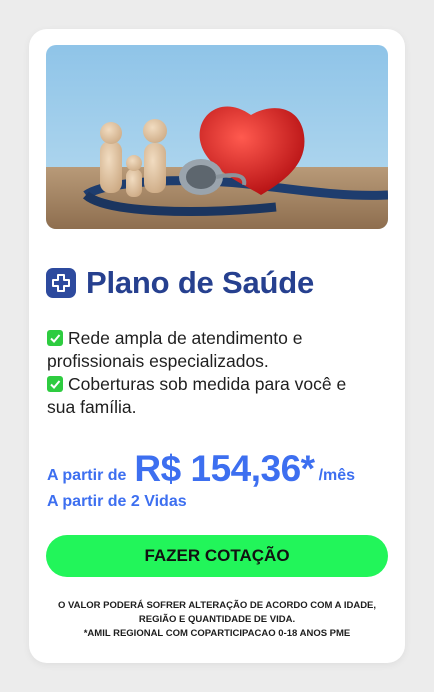  I want to click on title-row: Plano de Saúde, so click(180, 283).